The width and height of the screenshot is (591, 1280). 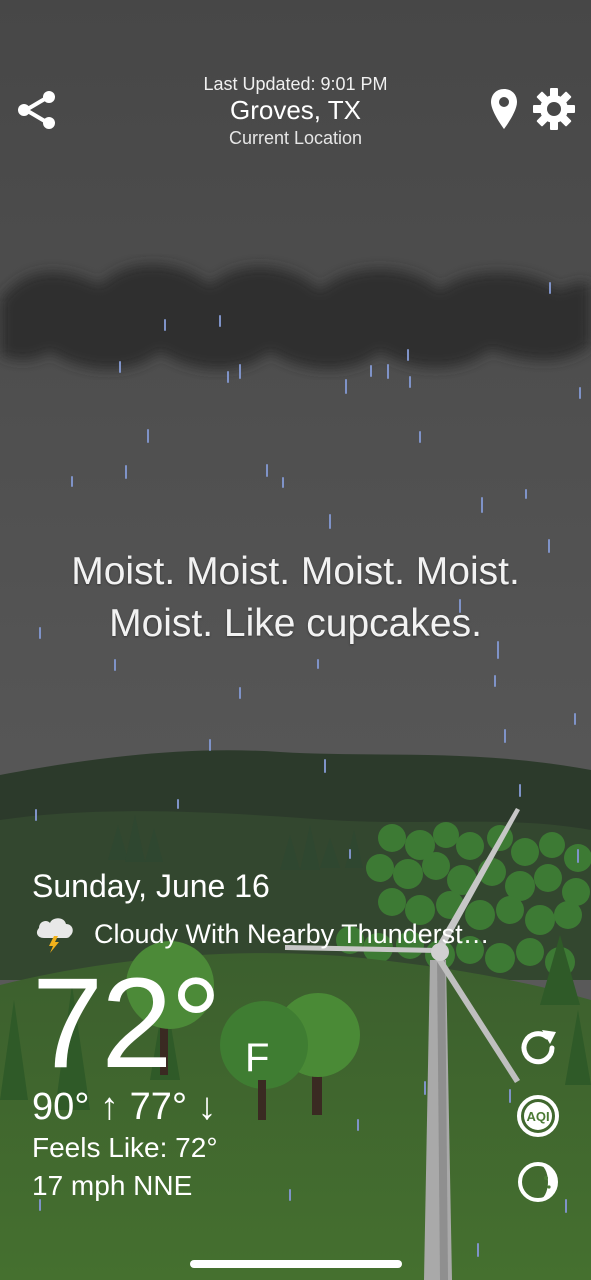 I want to click on settings-button, so click(x=554, y=109).